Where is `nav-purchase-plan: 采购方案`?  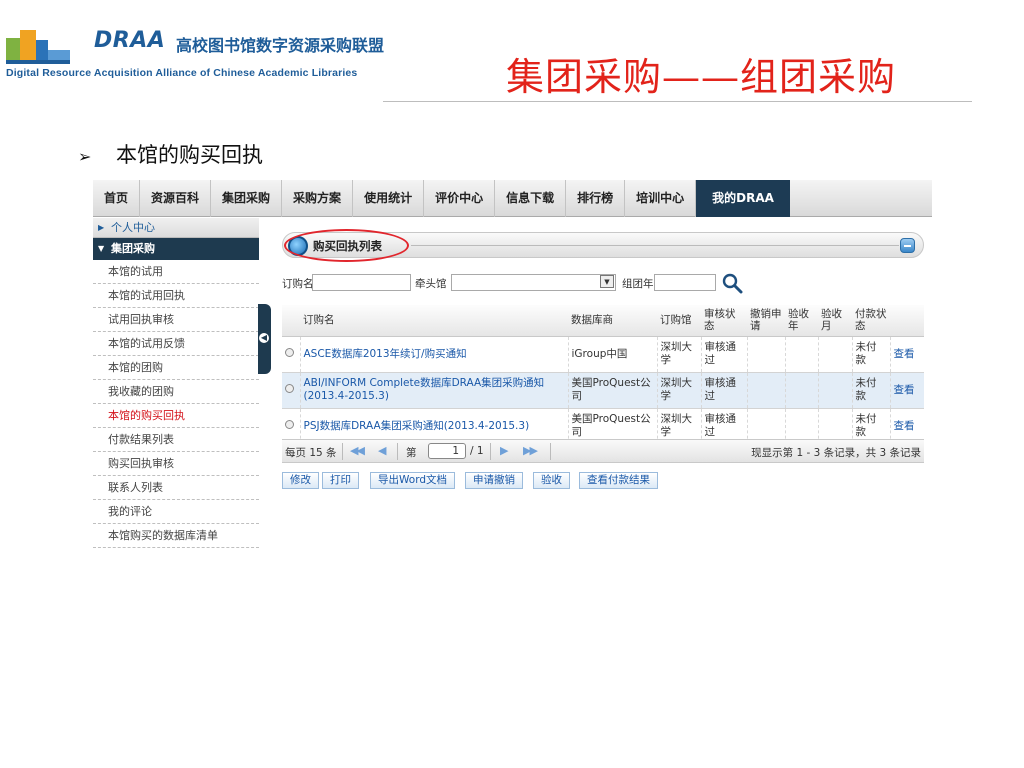 nav-purchase-plan: 采购方案 is located at coordinates (318, 198).